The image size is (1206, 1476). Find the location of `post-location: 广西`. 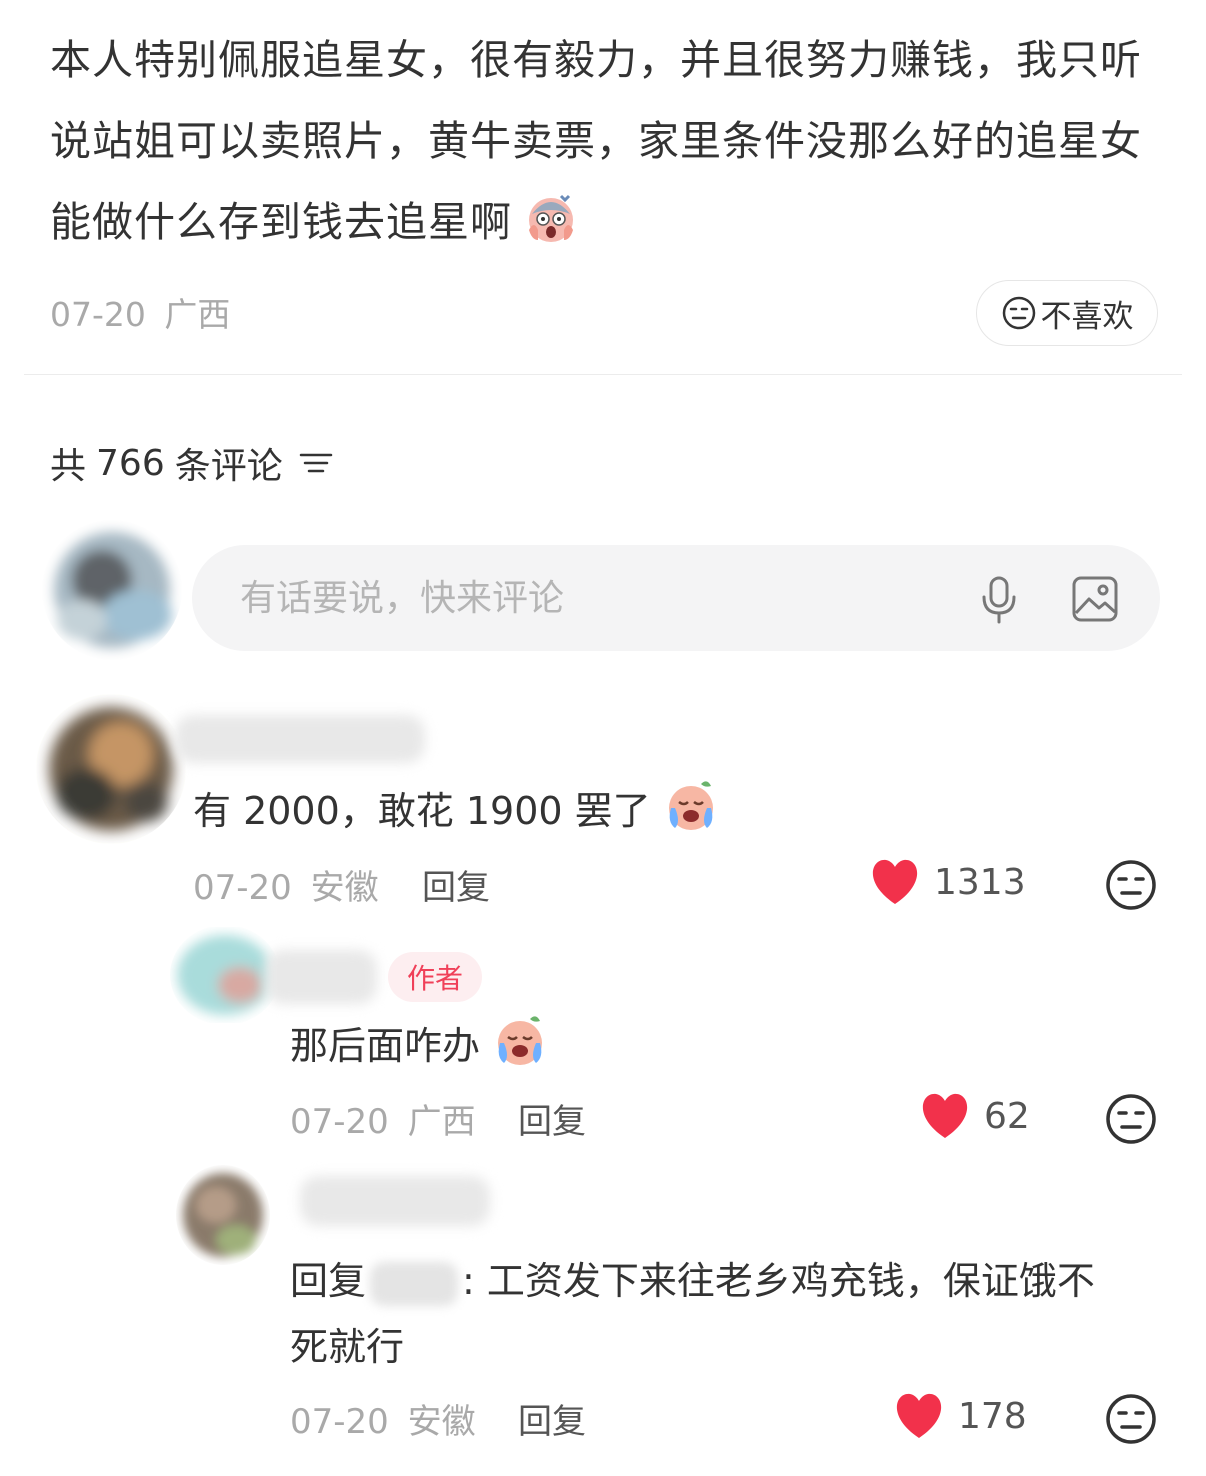

post-location: 广西 is located at coordinates (197, 314).